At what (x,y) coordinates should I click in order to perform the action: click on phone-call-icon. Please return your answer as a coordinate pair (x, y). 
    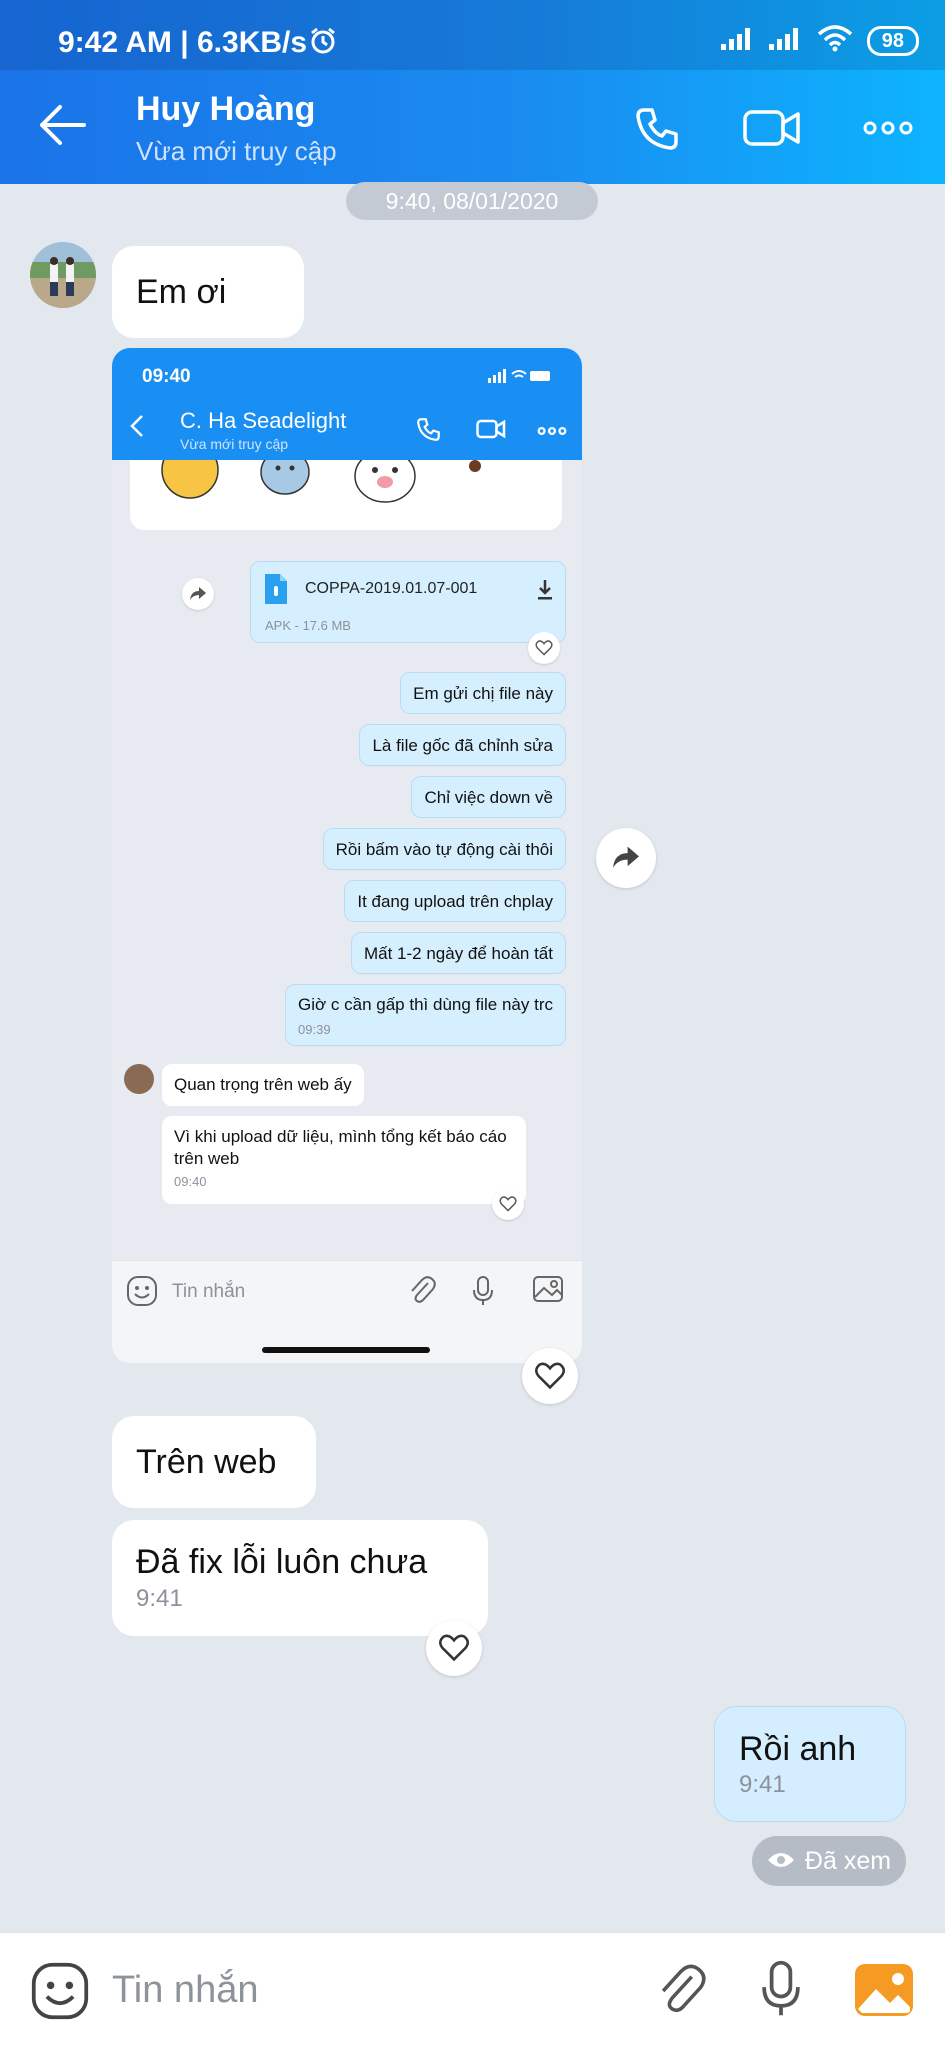
    Looking at the image, I should click on (658, 128).